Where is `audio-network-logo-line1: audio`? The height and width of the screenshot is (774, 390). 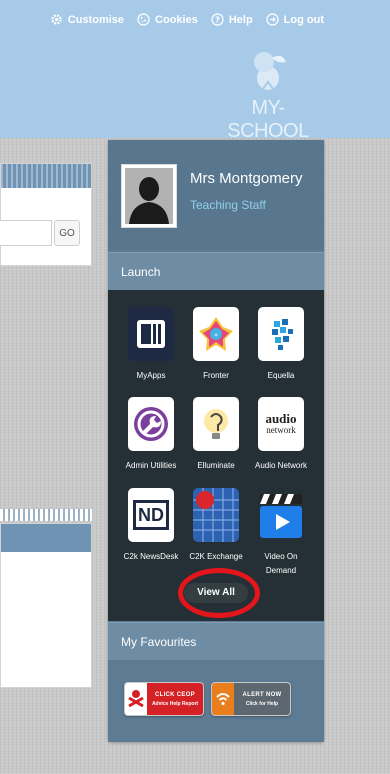 audio-network-logo-line1: audio is located at coordinates (281, 418).